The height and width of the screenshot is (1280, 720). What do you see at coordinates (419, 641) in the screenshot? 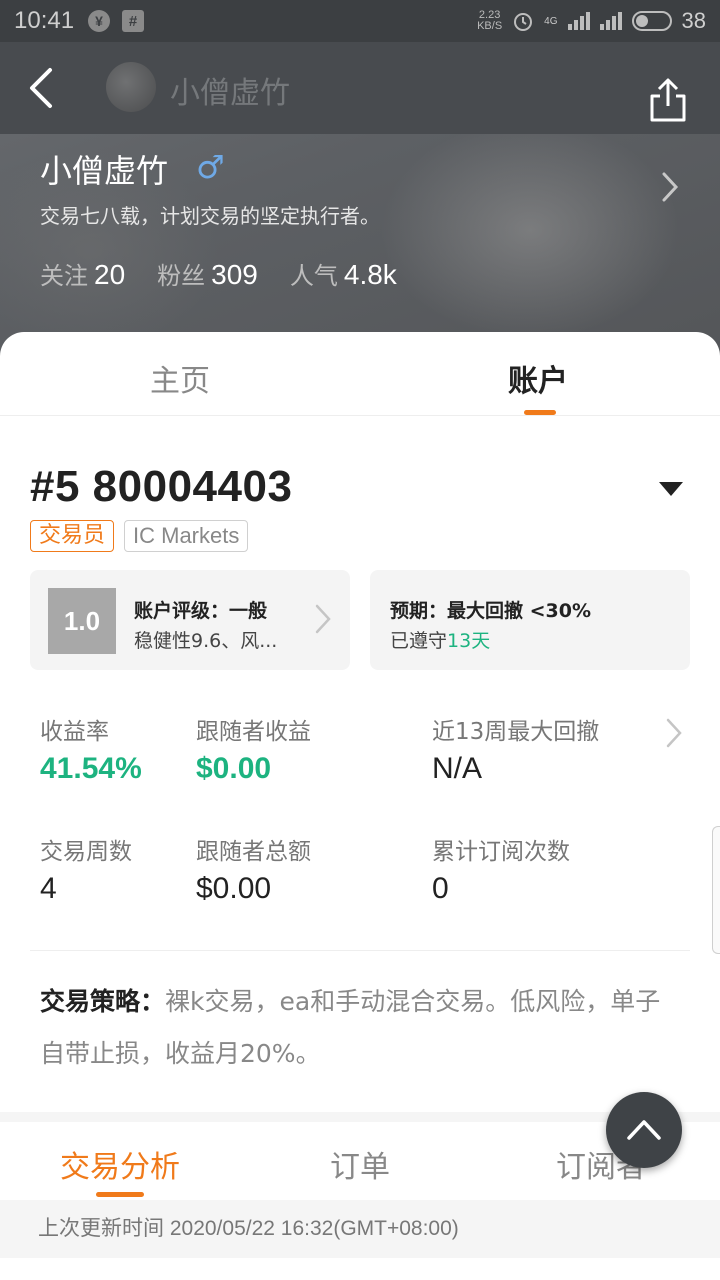
I see `compliance-prefix: 已遵守` at bounding box center [419, 641].